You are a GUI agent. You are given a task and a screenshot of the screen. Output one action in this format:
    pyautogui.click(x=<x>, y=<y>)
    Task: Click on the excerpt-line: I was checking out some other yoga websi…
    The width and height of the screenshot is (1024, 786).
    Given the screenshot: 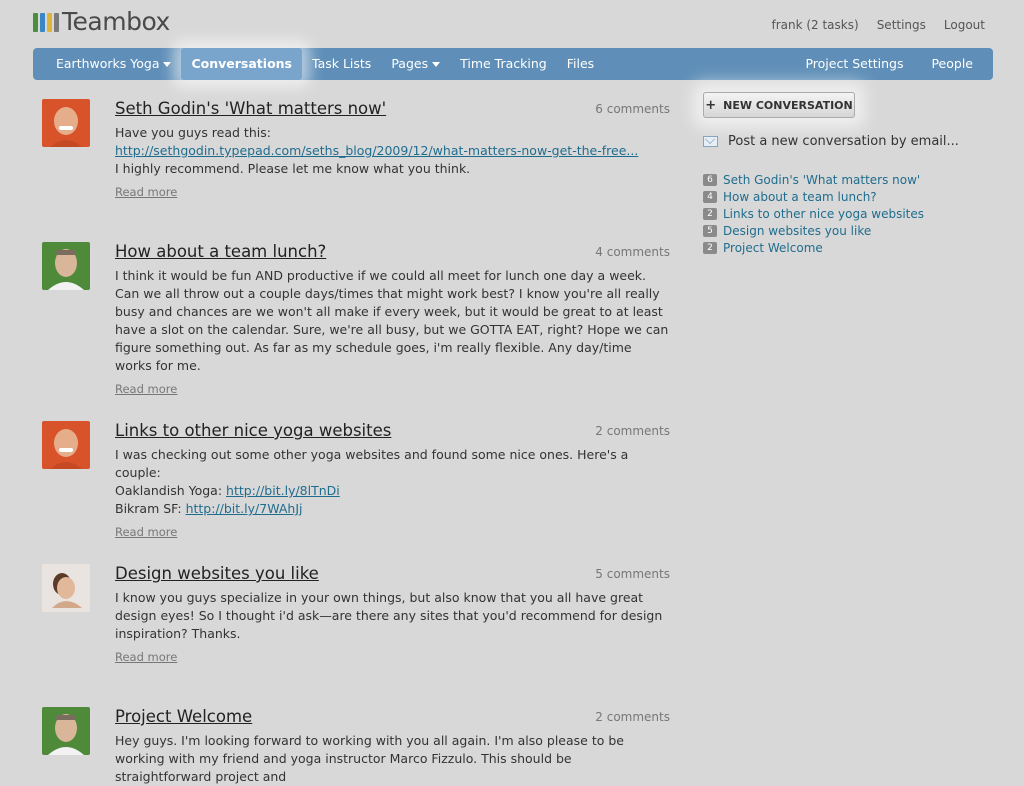 What is the action you would take?
    pyautogui.click(x=372, y=463)
    